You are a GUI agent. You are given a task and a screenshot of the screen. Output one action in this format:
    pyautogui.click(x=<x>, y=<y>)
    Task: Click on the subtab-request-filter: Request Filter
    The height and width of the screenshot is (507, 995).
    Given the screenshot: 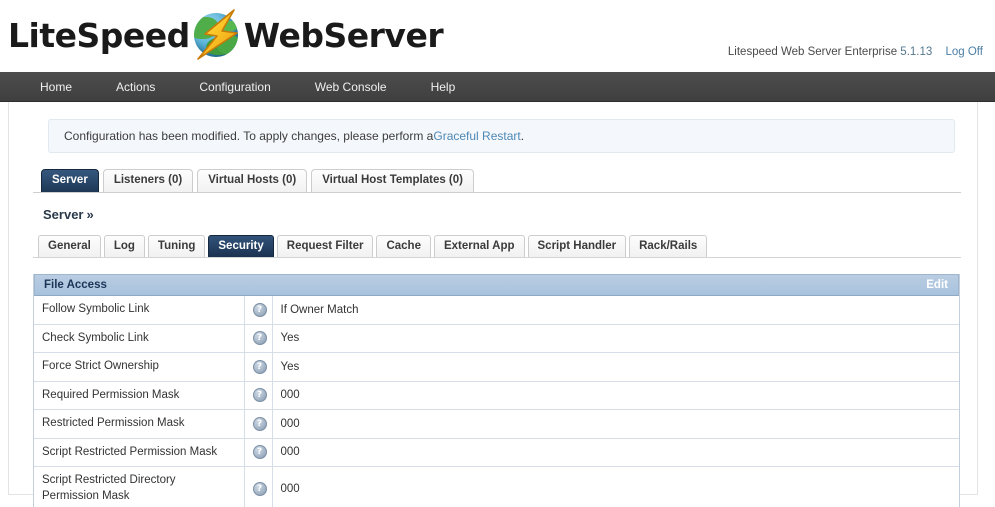 What is the action you would take?
    pyautogui.click(x=325, y=246)
    